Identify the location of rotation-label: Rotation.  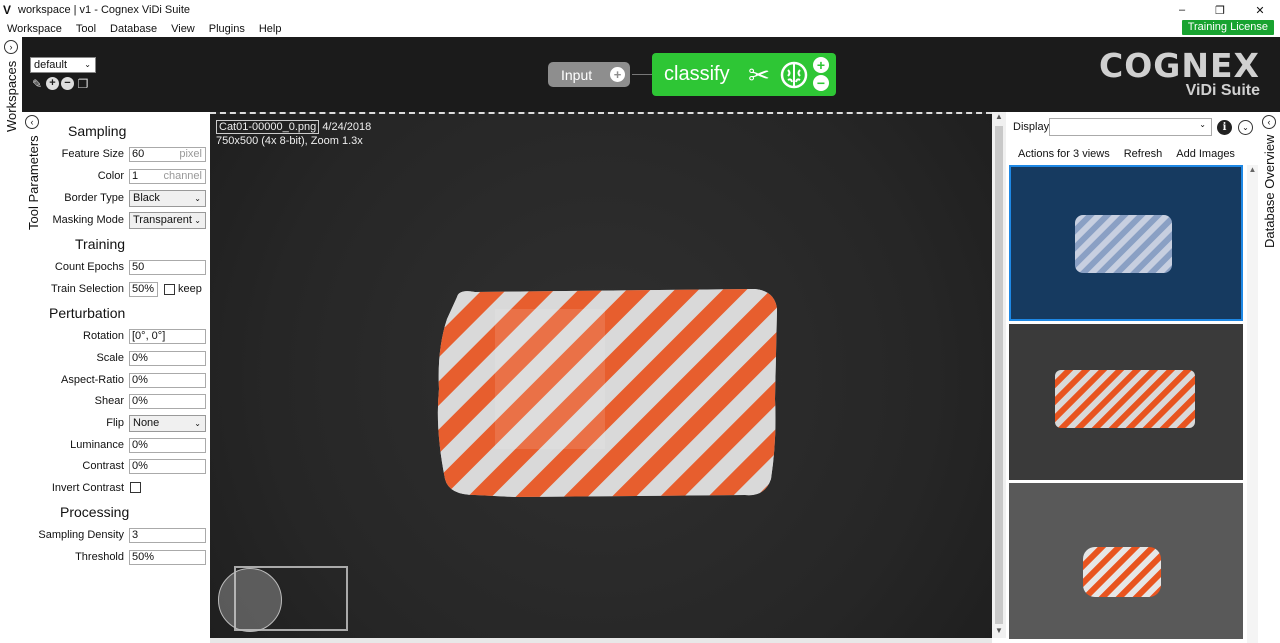
(103, 336).